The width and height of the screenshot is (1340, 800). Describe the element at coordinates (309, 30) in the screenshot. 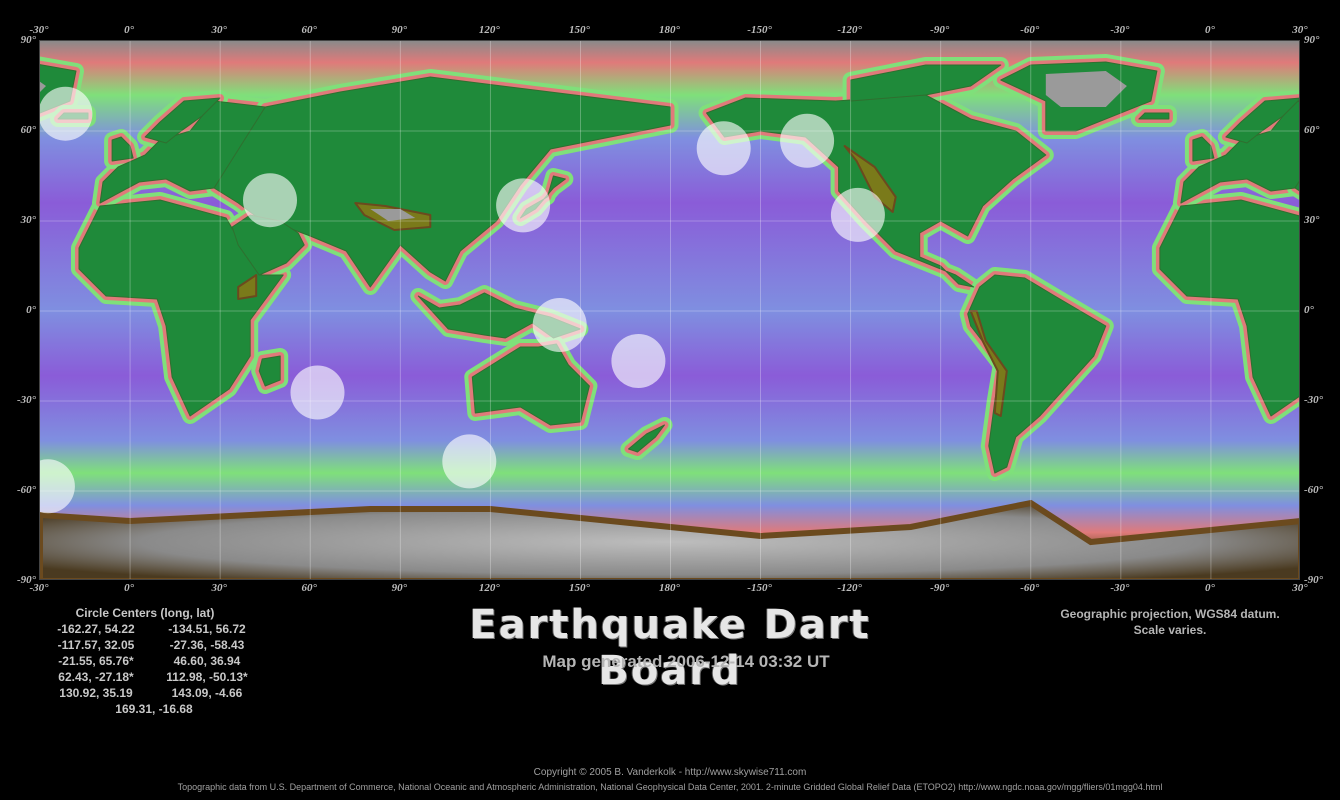

I see `top-axis-label: 60°` at that location.